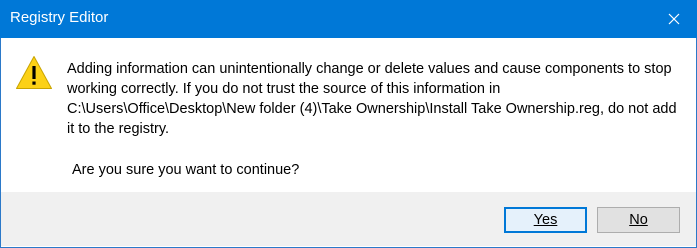 The height and width of the screenshot is (248, 697). Describe the element at coordinates (59, 17) in the screenshot. I see `window-title: Registry Editor` at that location.